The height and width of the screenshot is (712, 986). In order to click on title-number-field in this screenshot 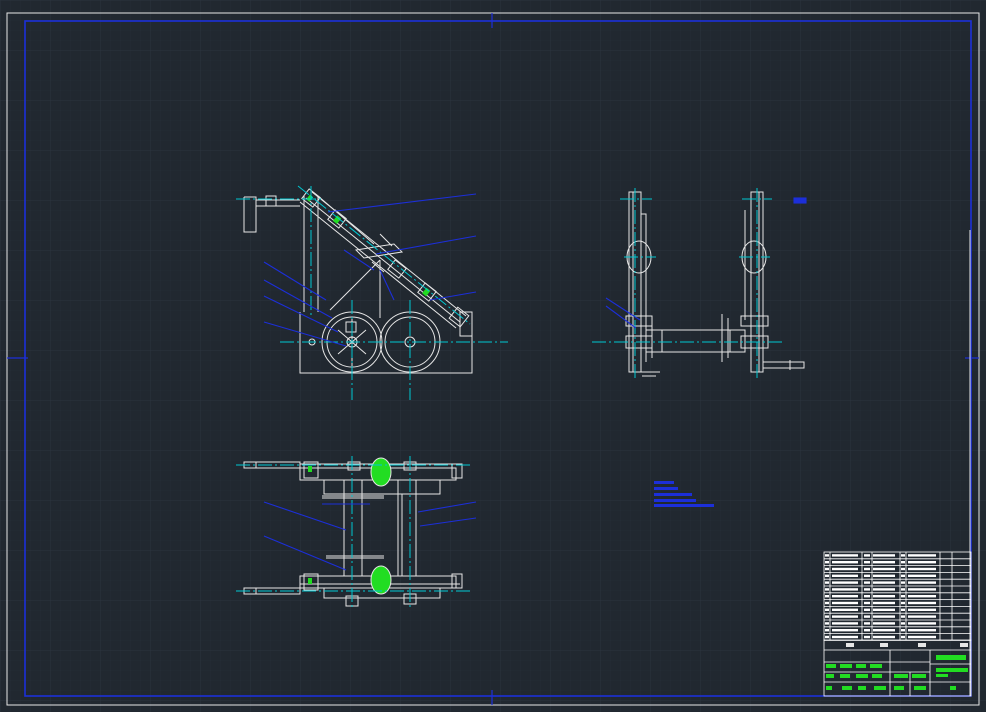, I will do `click(952, 670)`.